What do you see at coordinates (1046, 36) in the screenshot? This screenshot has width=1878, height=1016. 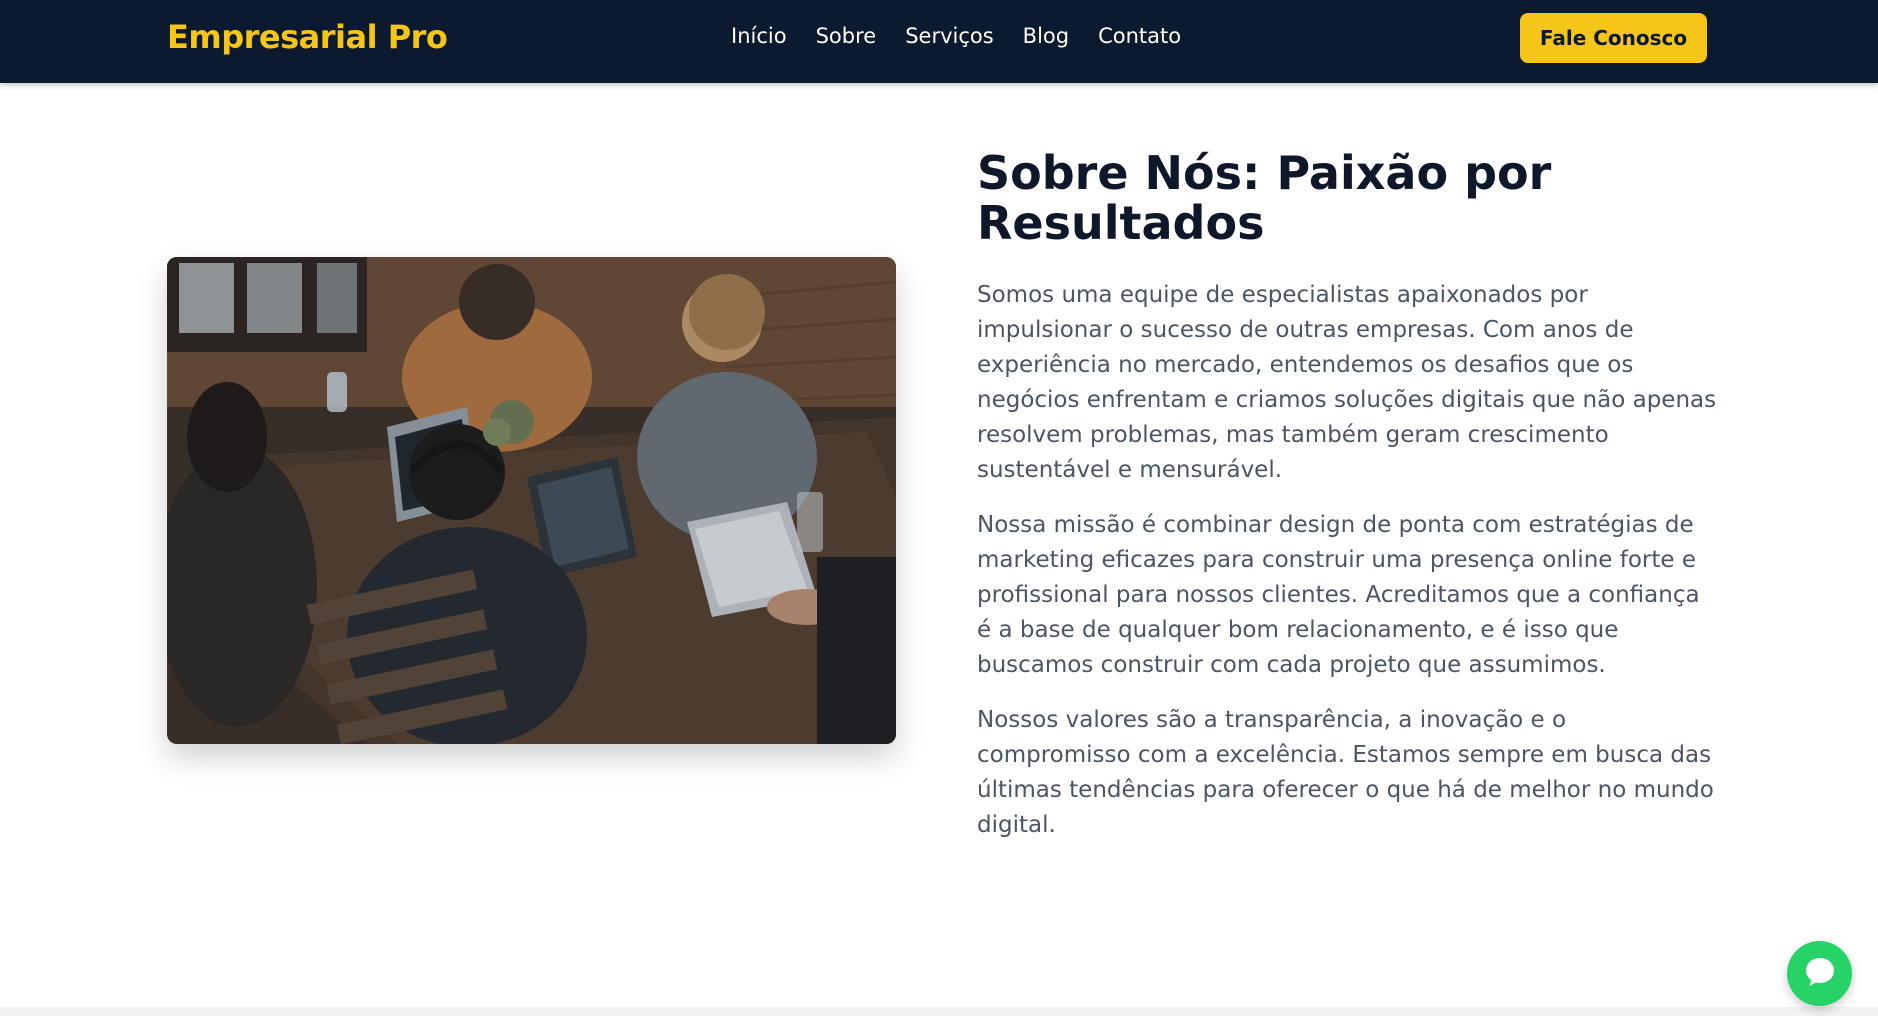 I see `nav-link-blog: Blog` at bounding box center [1046, 36].